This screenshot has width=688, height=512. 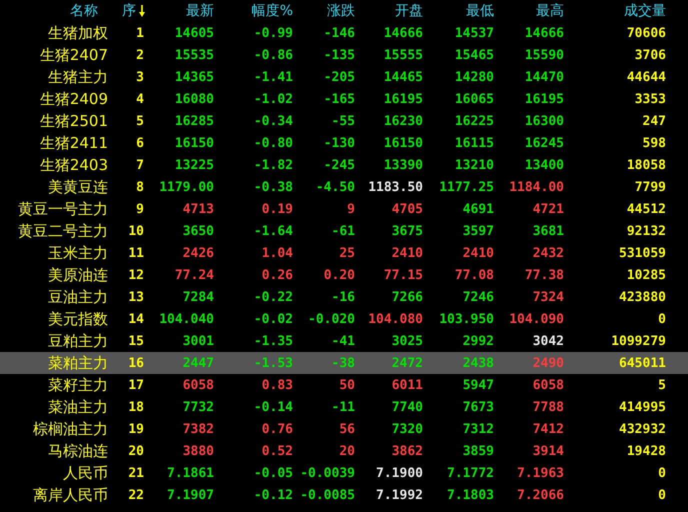 What do you see at coordinates (273, 33) in the screenshot?
I see `table-cell: -0.99` at bounding box center [273, 33].